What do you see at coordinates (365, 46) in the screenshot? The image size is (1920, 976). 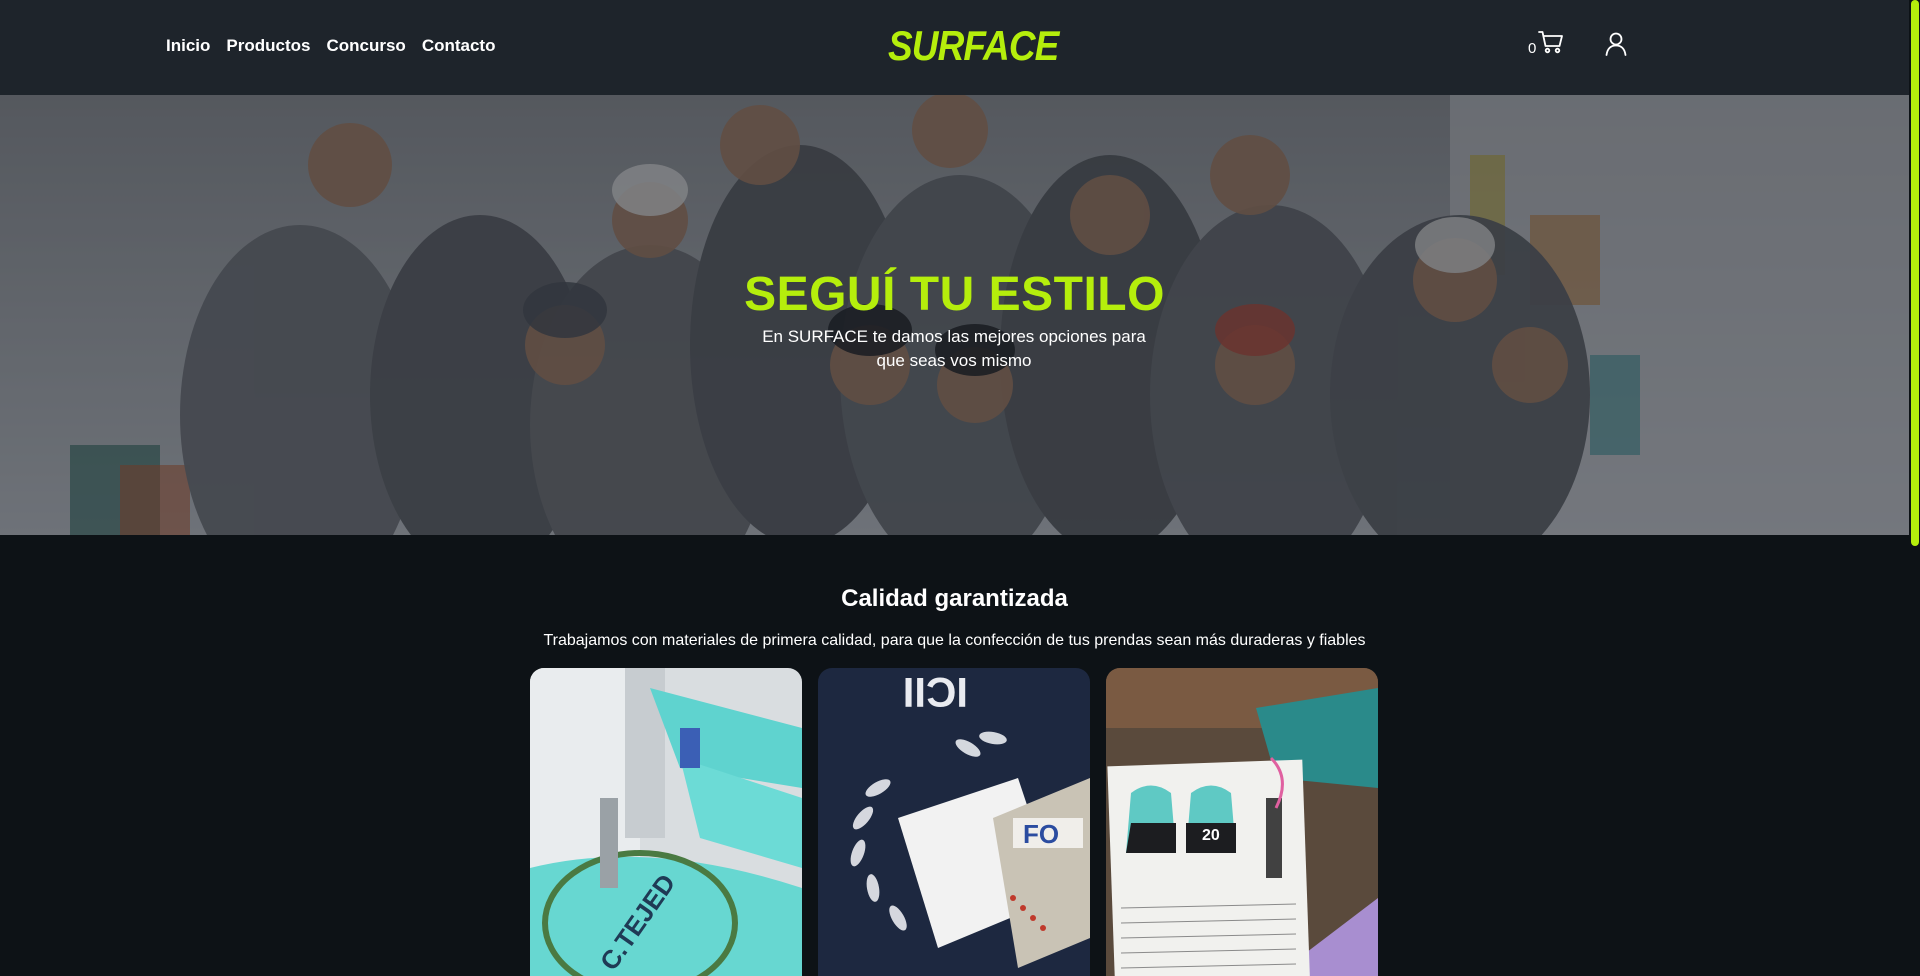 I see `nav-concurso: Concurso` at bounding box center [365, 46].